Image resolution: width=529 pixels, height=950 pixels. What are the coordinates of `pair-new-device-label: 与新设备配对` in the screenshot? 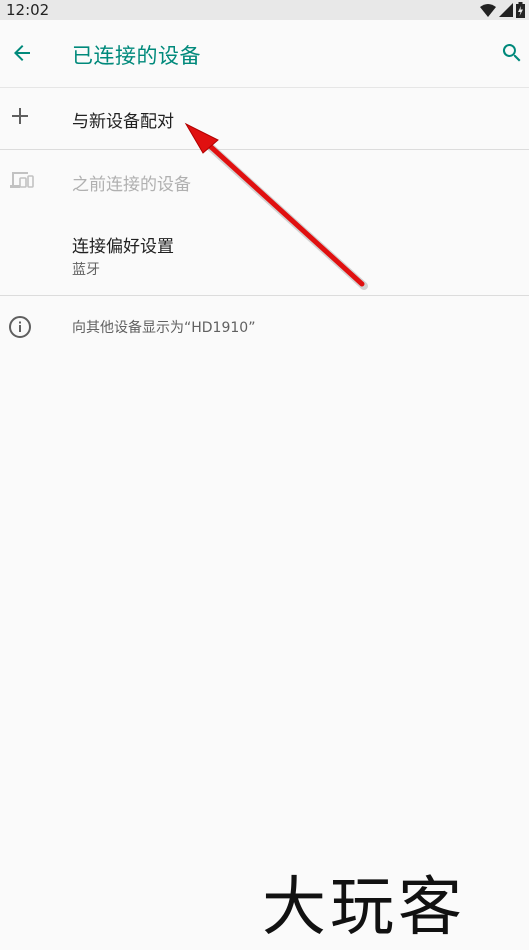 It's located at (123, 122).